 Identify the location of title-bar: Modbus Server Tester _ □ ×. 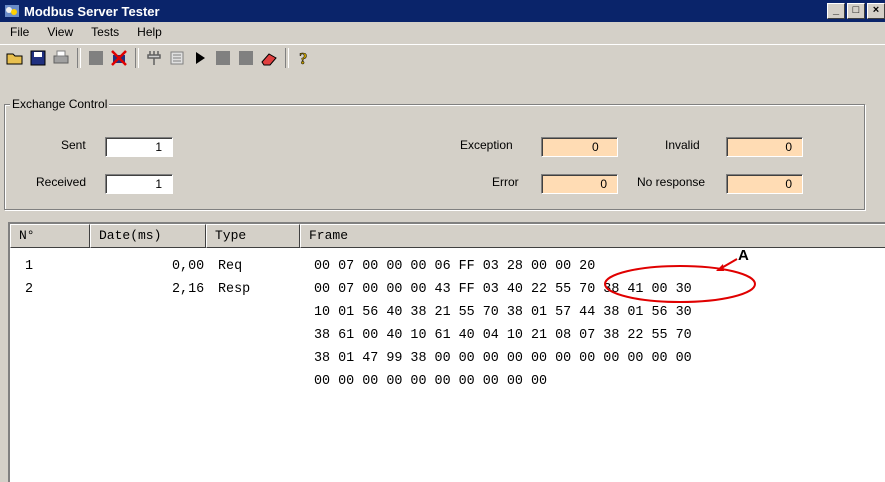
(442, 11).